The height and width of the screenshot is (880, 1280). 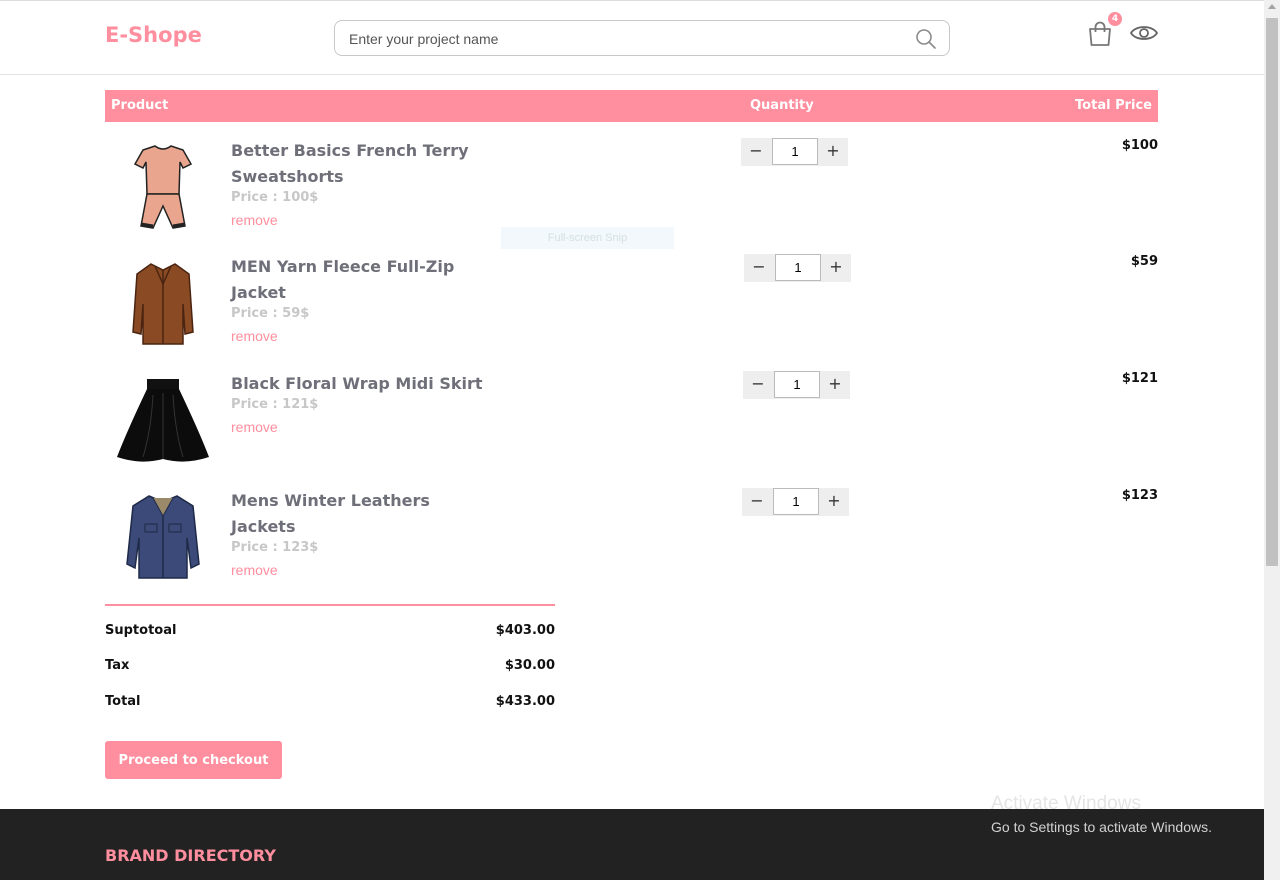 I want to click on watermark-title: Activate Windows, so click(x=1066, y=803).